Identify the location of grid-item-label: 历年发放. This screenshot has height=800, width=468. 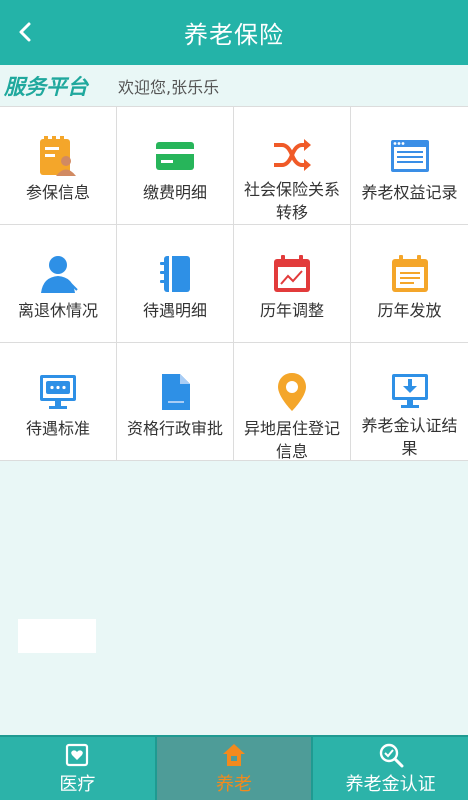
(409, 310).